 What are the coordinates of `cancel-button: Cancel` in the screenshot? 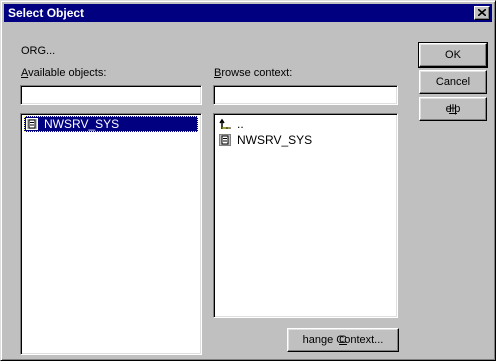 It's located at (453, 82).